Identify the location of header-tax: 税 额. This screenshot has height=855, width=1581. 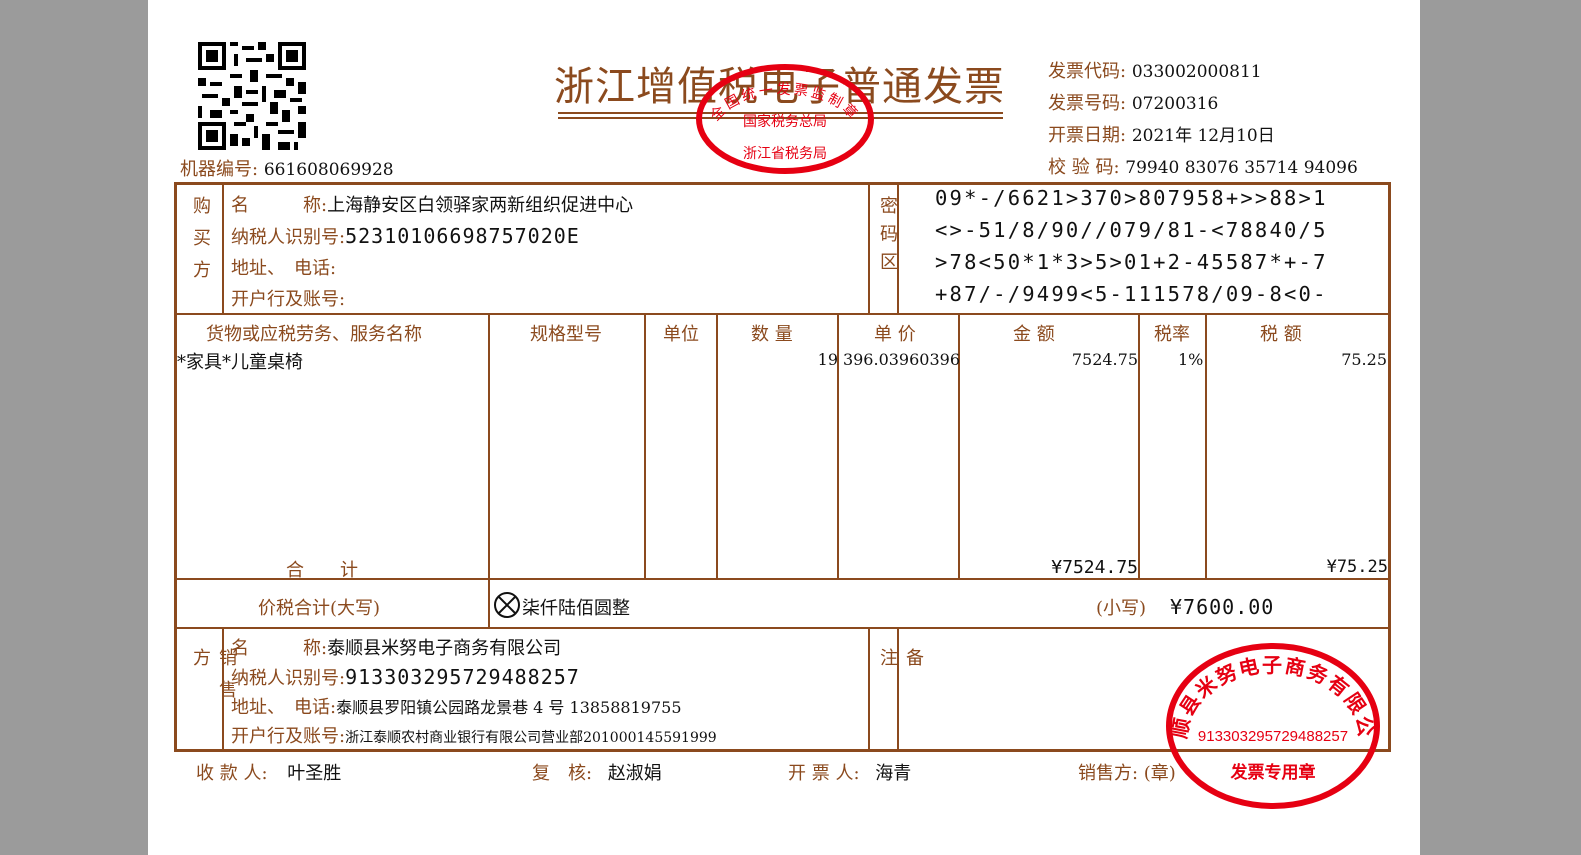
(1281, 334).